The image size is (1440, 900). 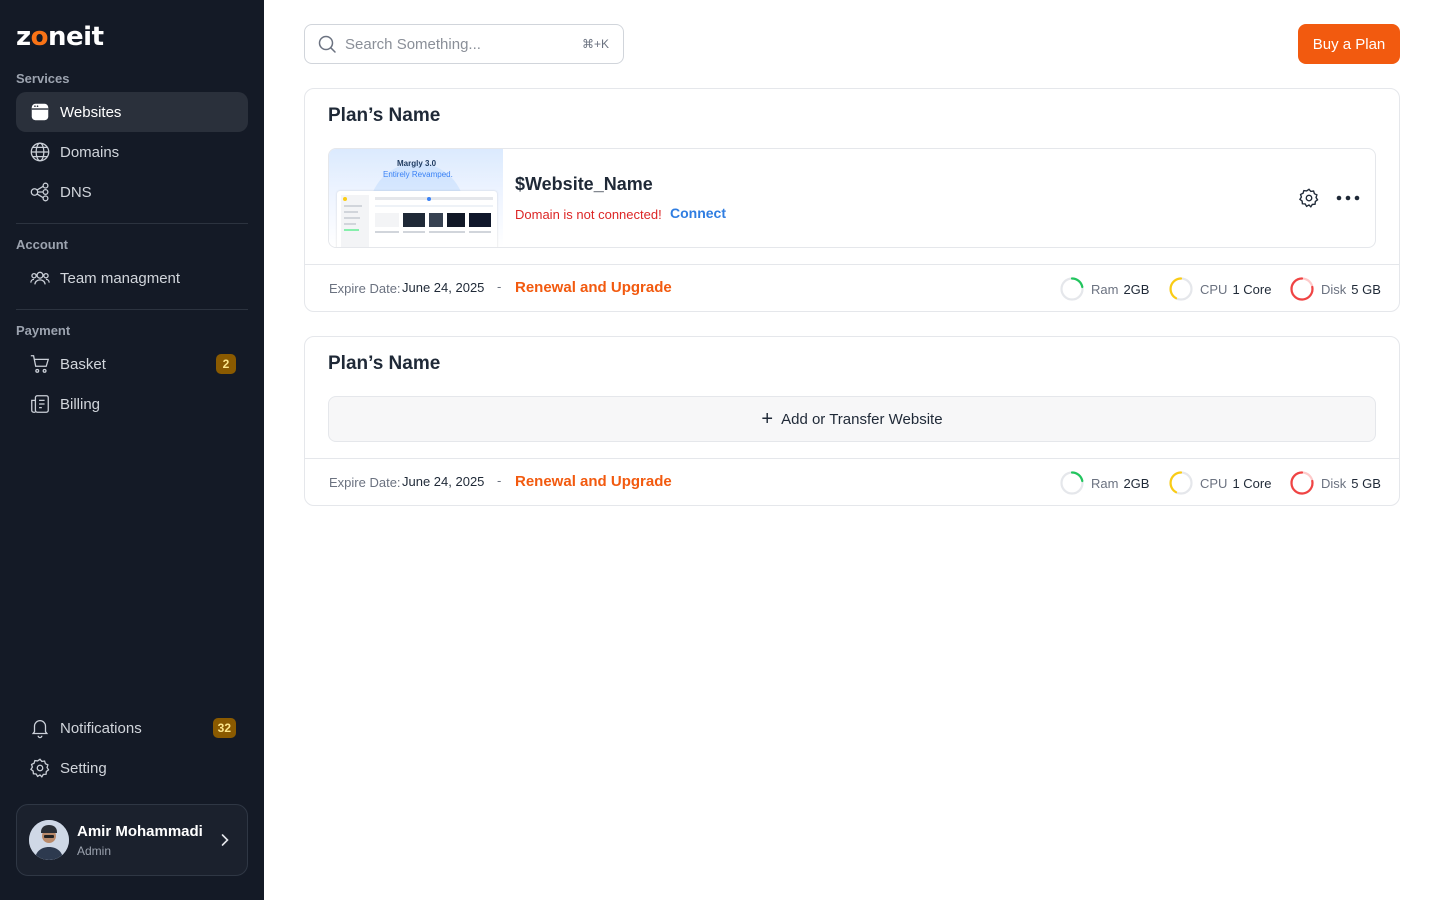 I want to click on website-settings-button, so click(x=1309, y=198).